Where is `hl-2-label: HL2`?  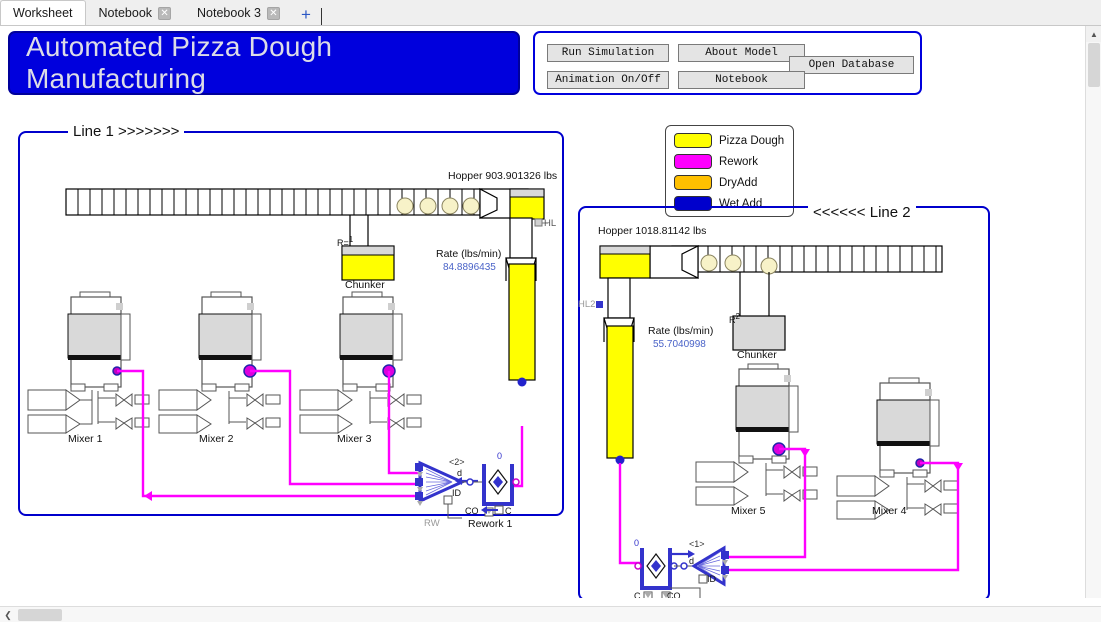
hl-2-label: HL2 is located at coordinates (587, 304).